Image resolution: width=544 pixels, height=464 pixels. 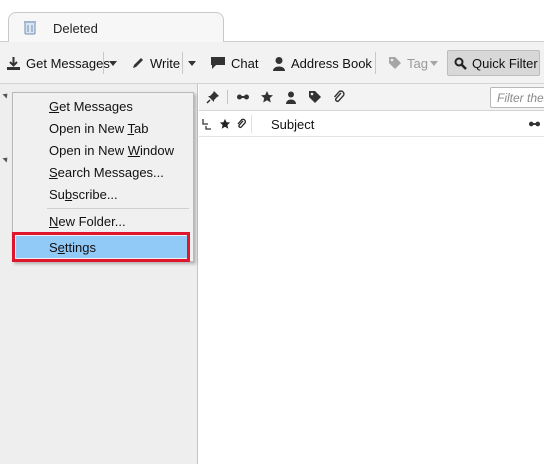 I want to click on tag-button: Tag, so click(x=408, y=63).